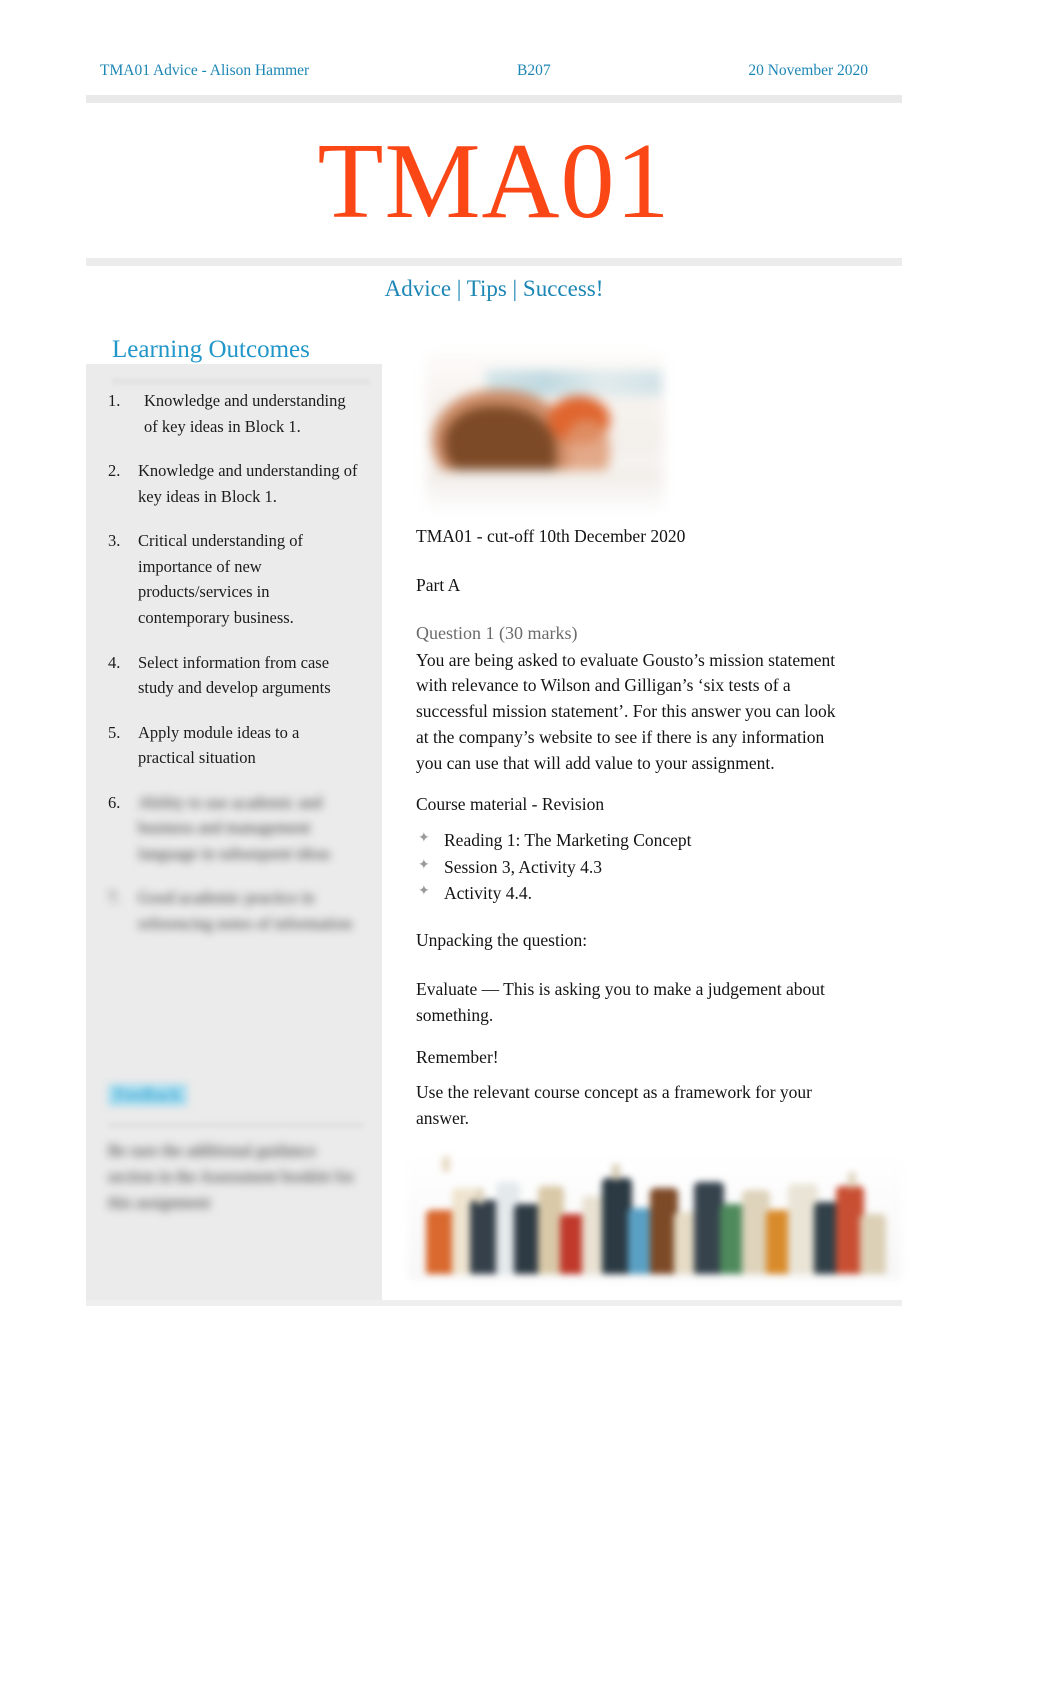  What do you see at coordinates (438, 585) in the screenshot?
I see `part-label: Part A` at bounding box center [438, 585].